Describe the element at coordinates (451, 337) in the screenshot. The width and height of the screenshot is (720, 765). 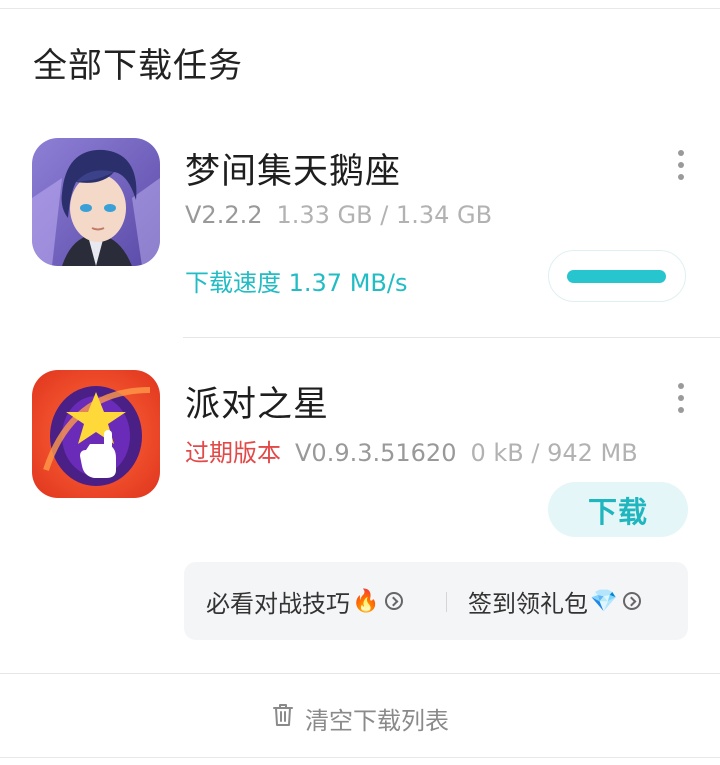
I see `task-divider` at that location.